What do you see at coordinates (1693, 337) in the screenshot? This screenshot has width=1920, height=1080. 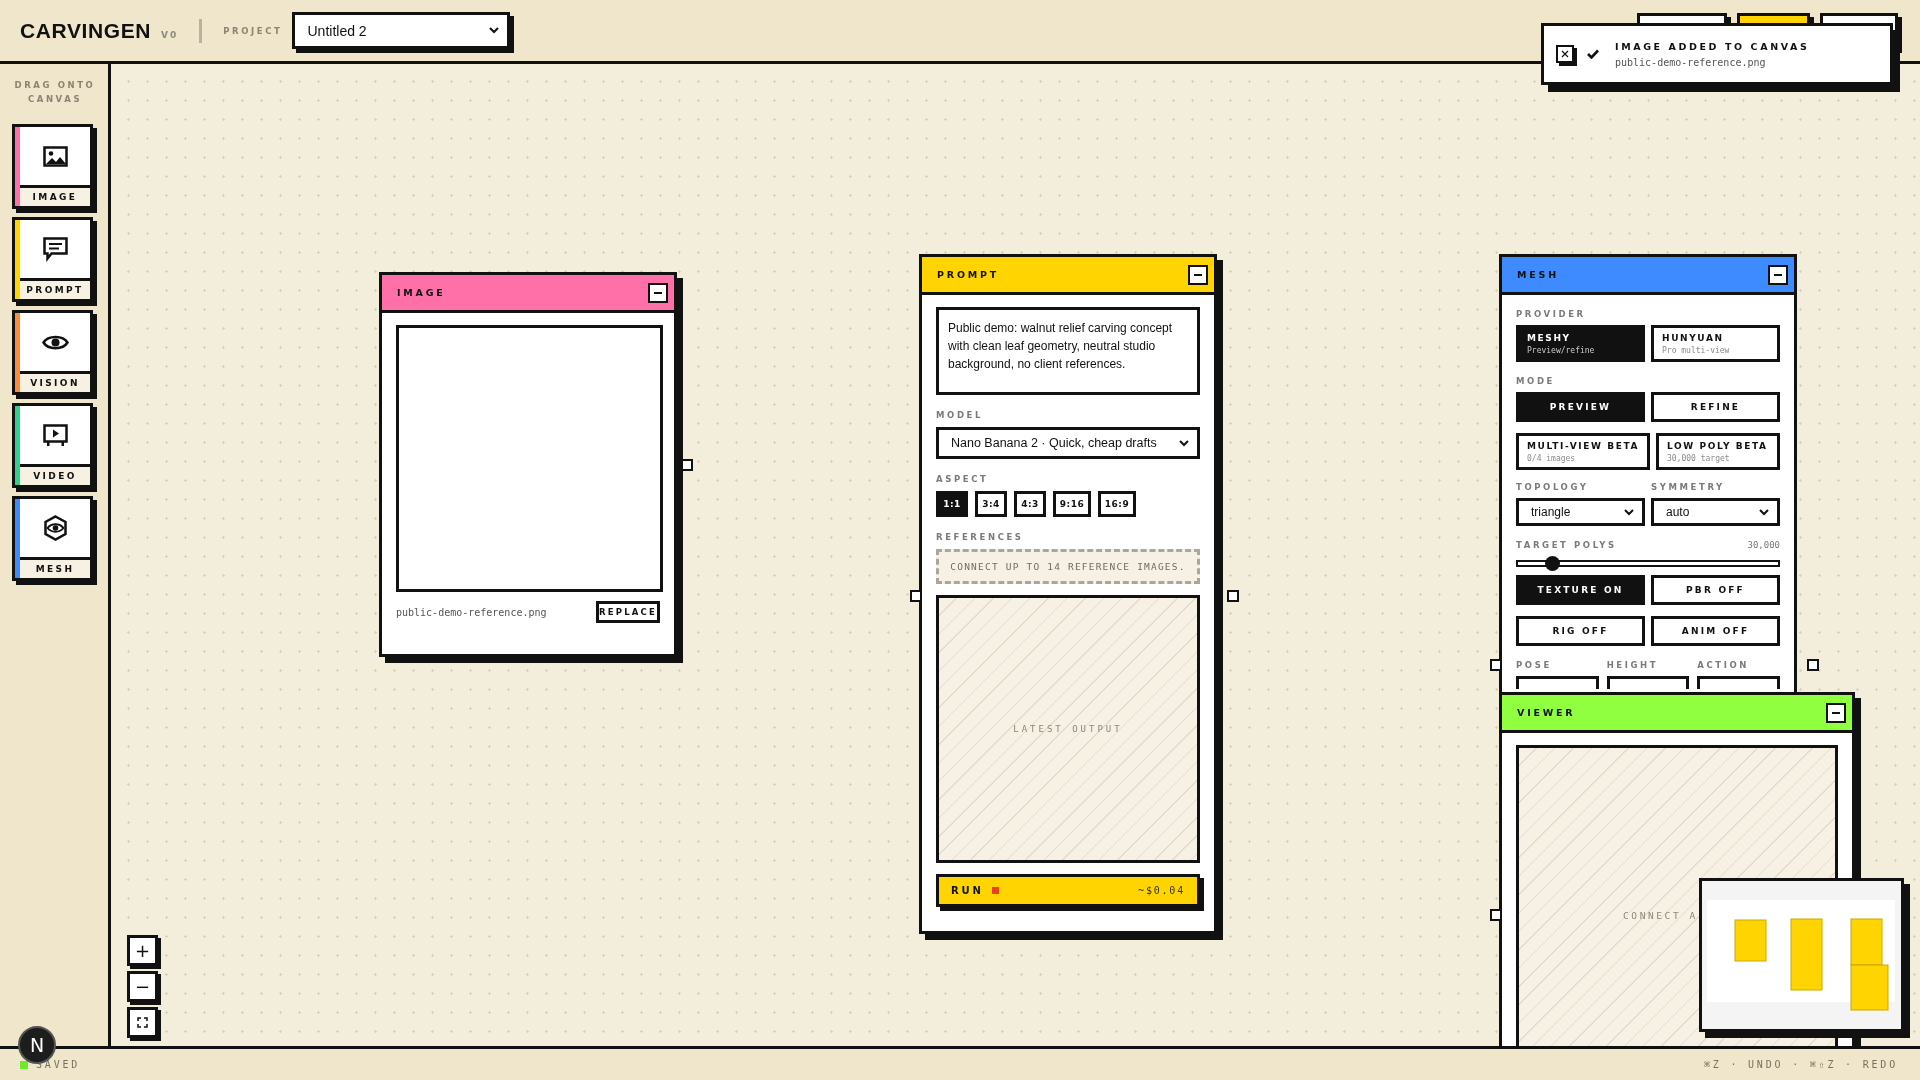 I see `option-name: HUNYUAN` at bounding box center [1693, 337].